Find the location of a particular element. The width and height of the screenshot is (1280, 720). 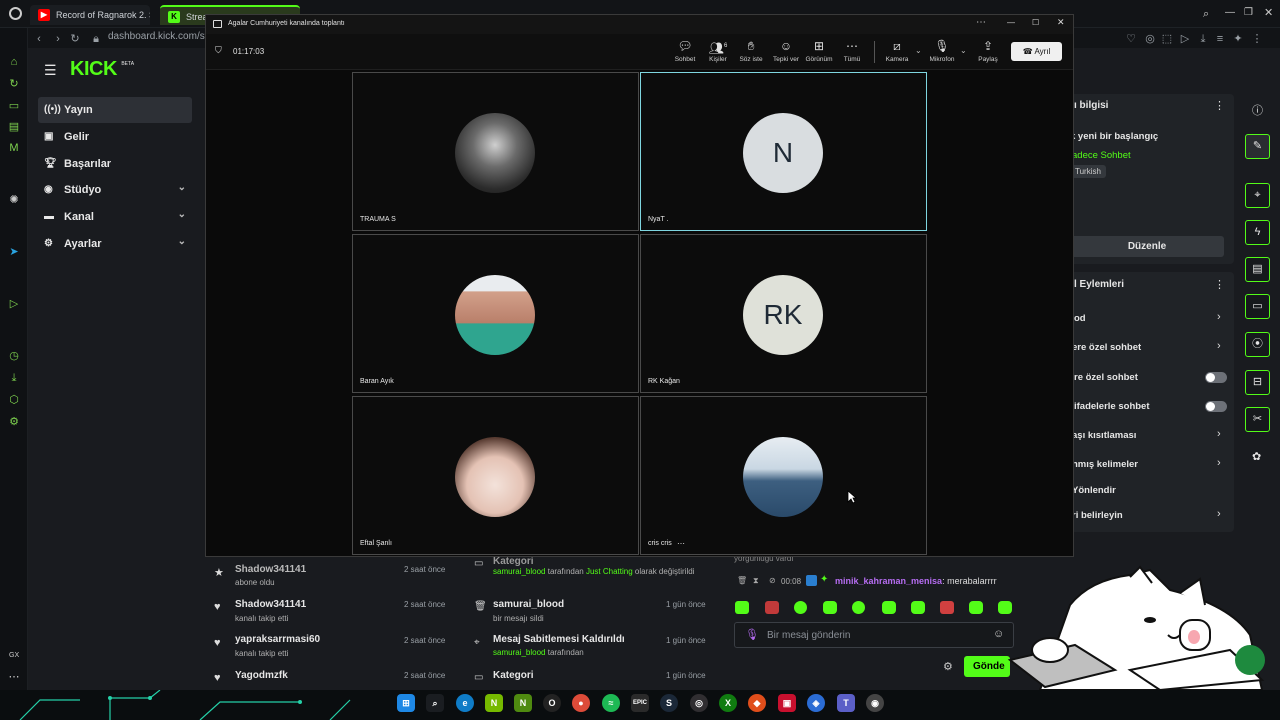

nav-item-gelir: ▣ Gelir is located at coordinates (115, 137).